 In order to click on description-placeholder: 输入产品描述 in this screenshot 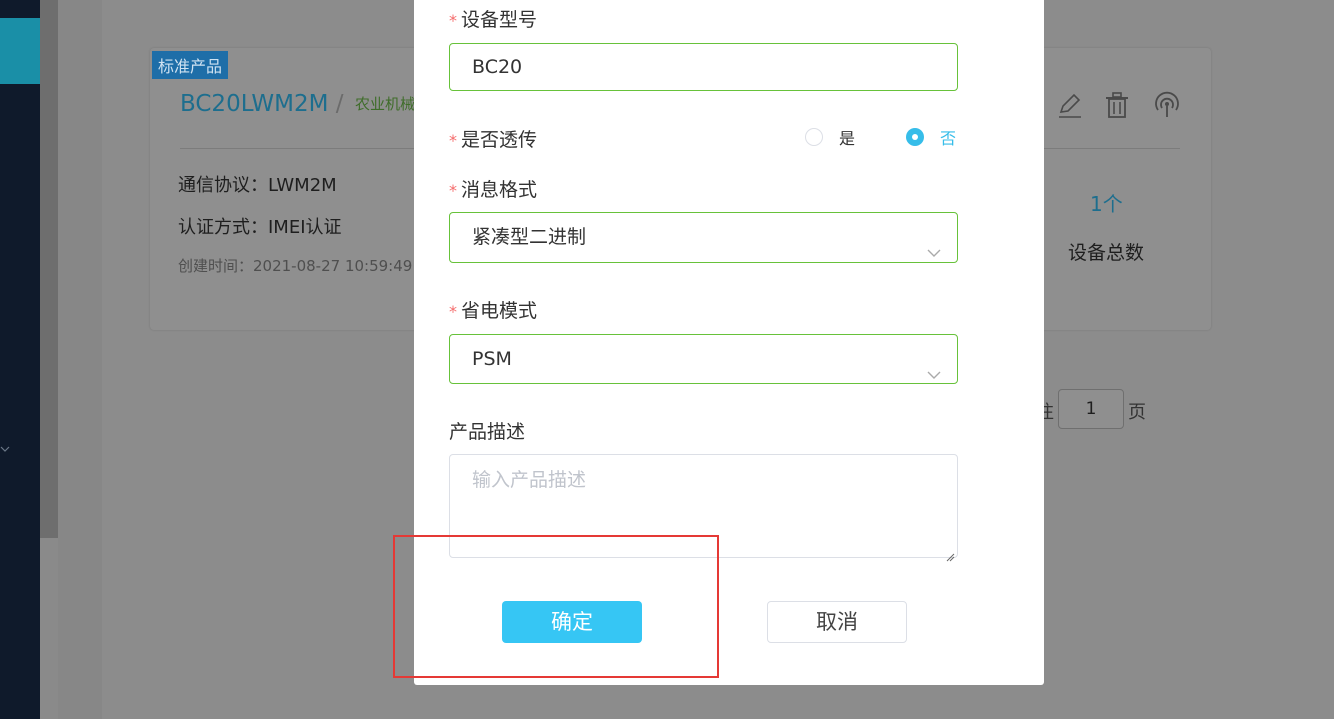, I will do `click(529, 480)`.